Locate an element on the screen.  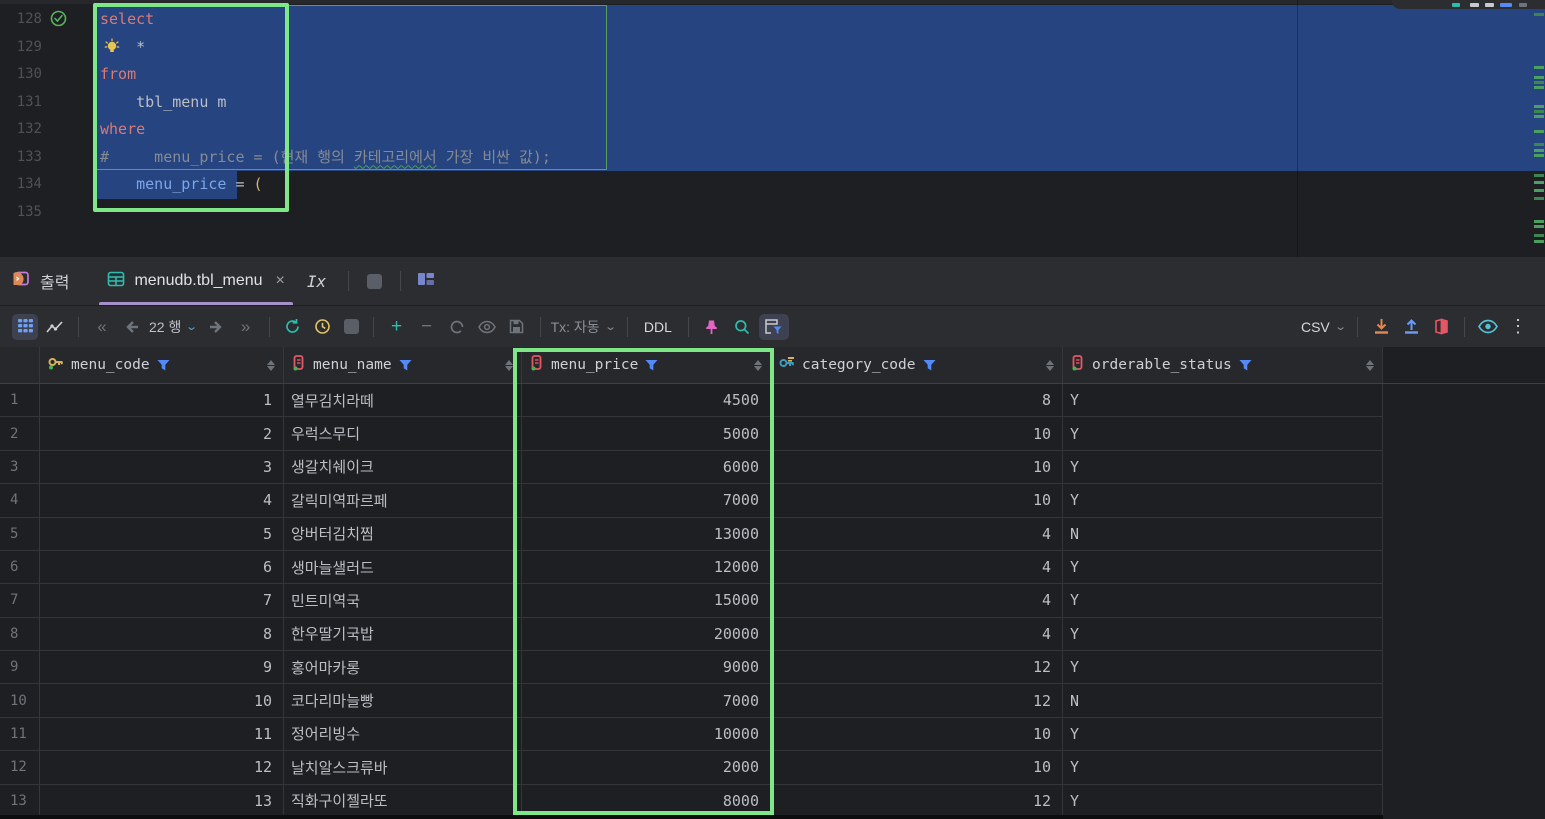
row-number: 12 is located at coordinates (20, 768).